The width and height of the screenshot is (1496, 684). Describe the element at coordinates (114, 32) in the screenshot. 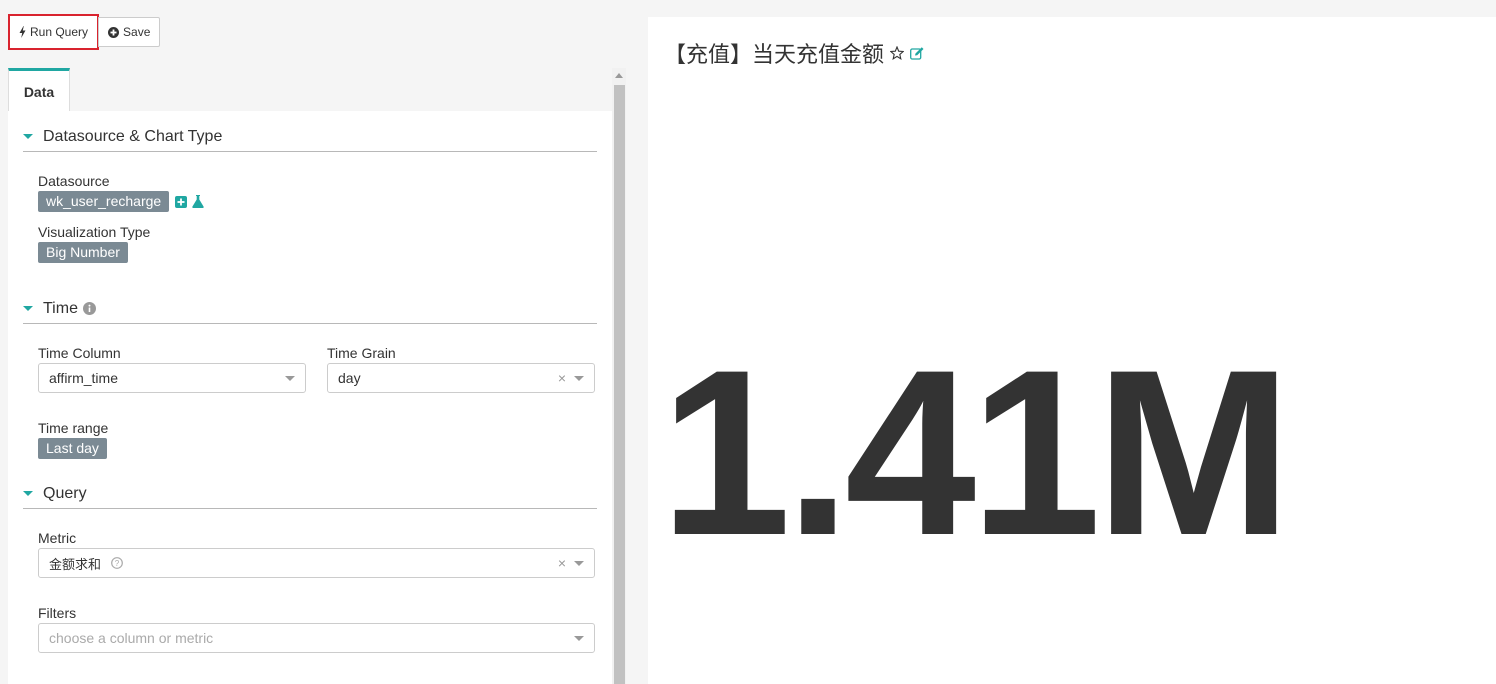

I see `plus-circle-icon` at that location.